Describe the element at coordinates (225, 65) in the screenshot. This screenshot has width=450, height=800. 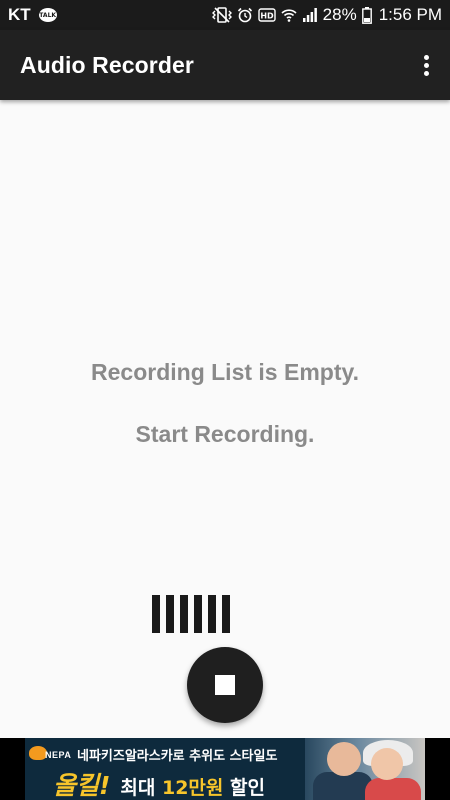
I see `app-bar: Audio Recorder` at that location.